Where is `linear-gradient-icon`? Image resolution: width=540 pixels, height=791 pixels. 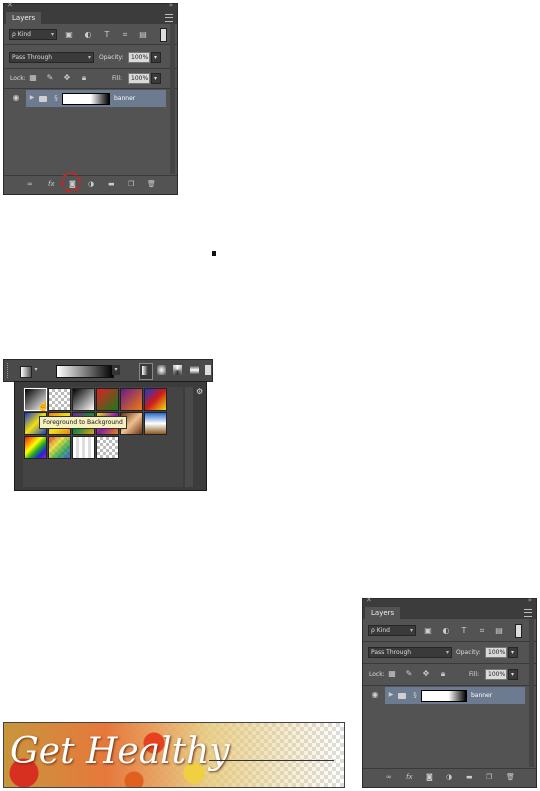
linear-gradient-icon is located at coordinates (146, 371).